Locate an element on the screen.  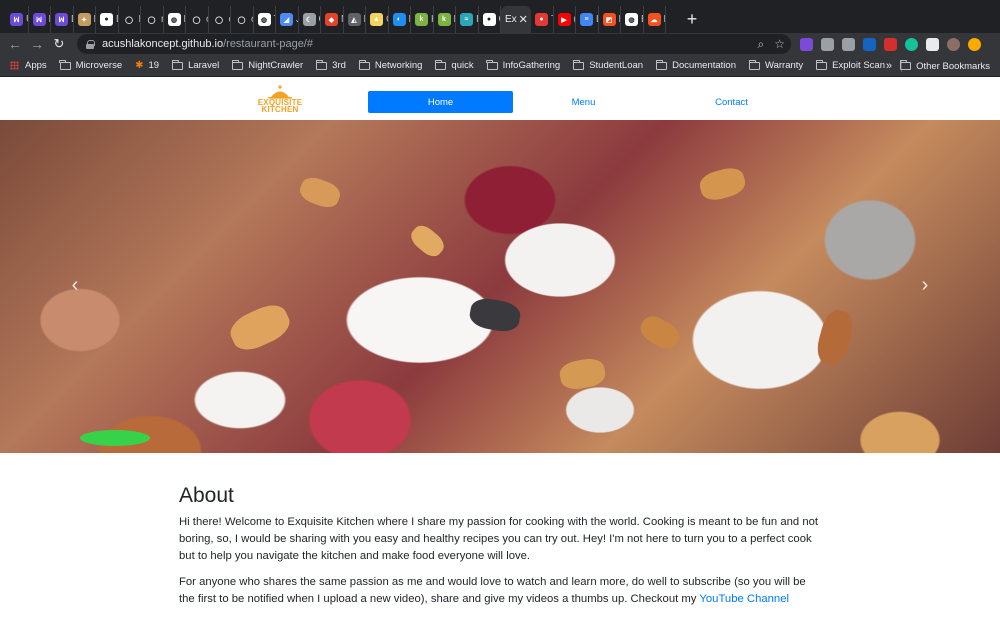
ext-avatar-icon is located at coordinates (953, 44).